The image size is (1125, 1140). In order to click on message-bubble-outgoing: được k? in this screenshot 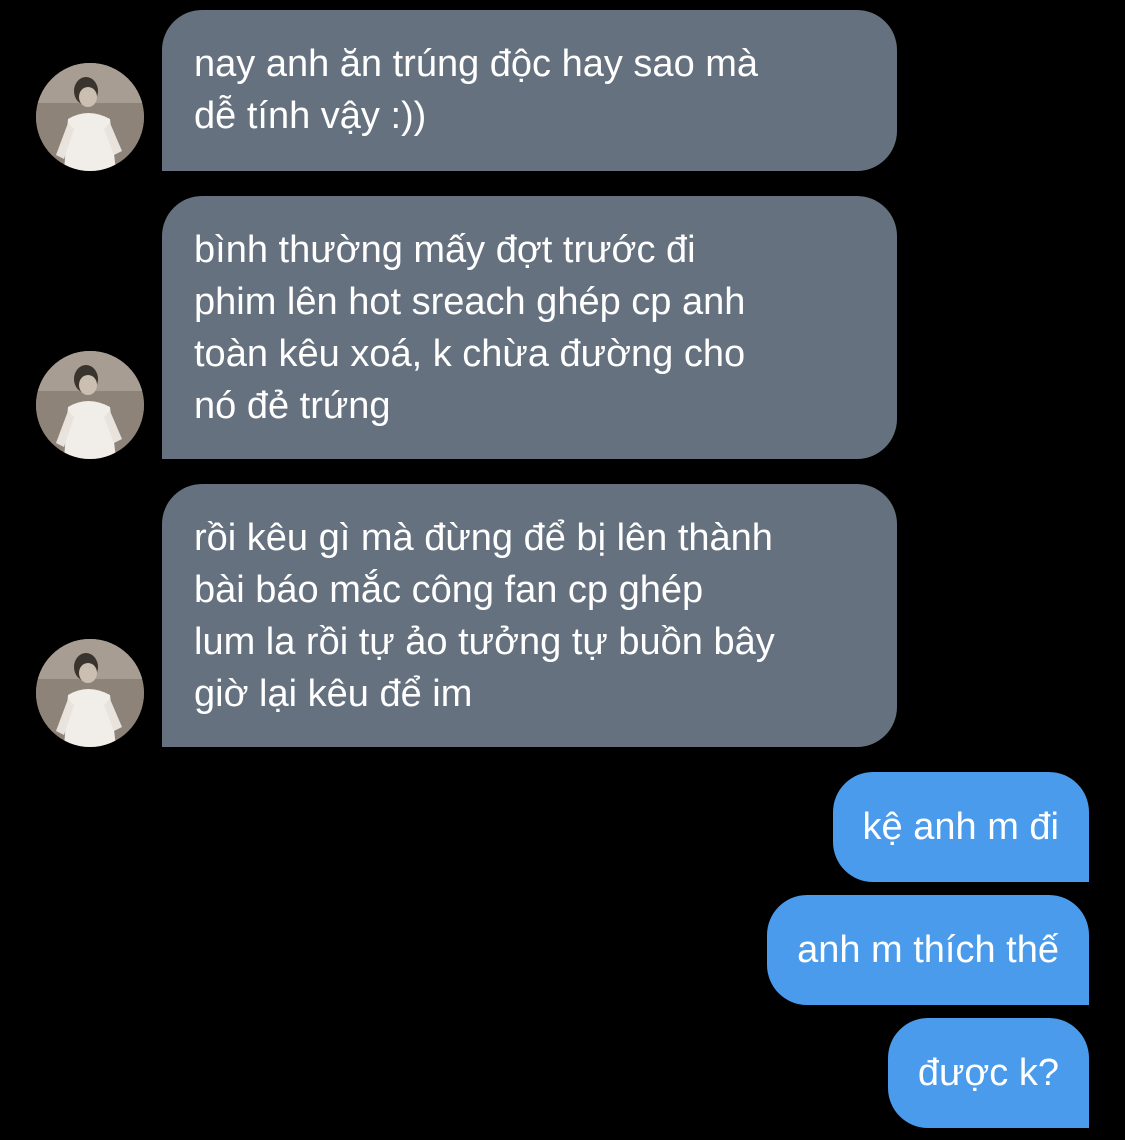, I will do `click(988, 1073)`.